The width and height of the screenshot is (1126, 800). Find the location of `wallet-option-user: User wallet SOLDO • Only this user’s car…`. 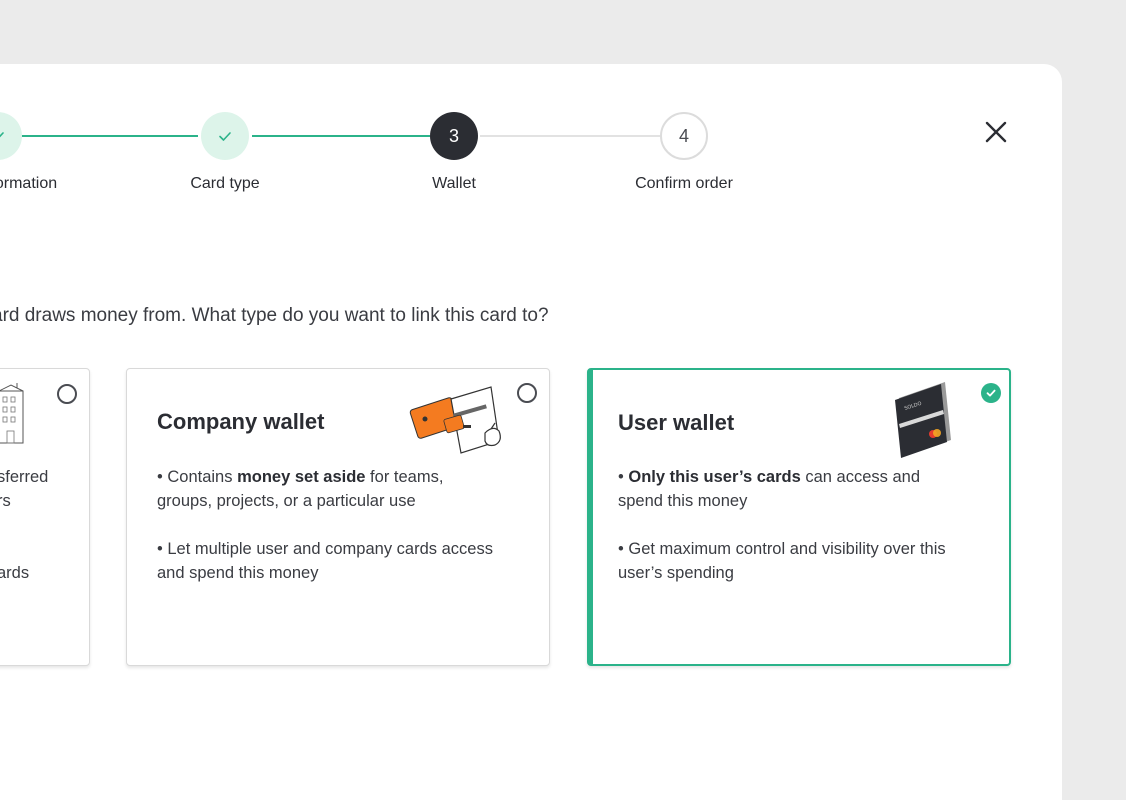

wallet-option-user: User wallet SOLDO • Only this user’s car… is located at coordinates (799, 517).